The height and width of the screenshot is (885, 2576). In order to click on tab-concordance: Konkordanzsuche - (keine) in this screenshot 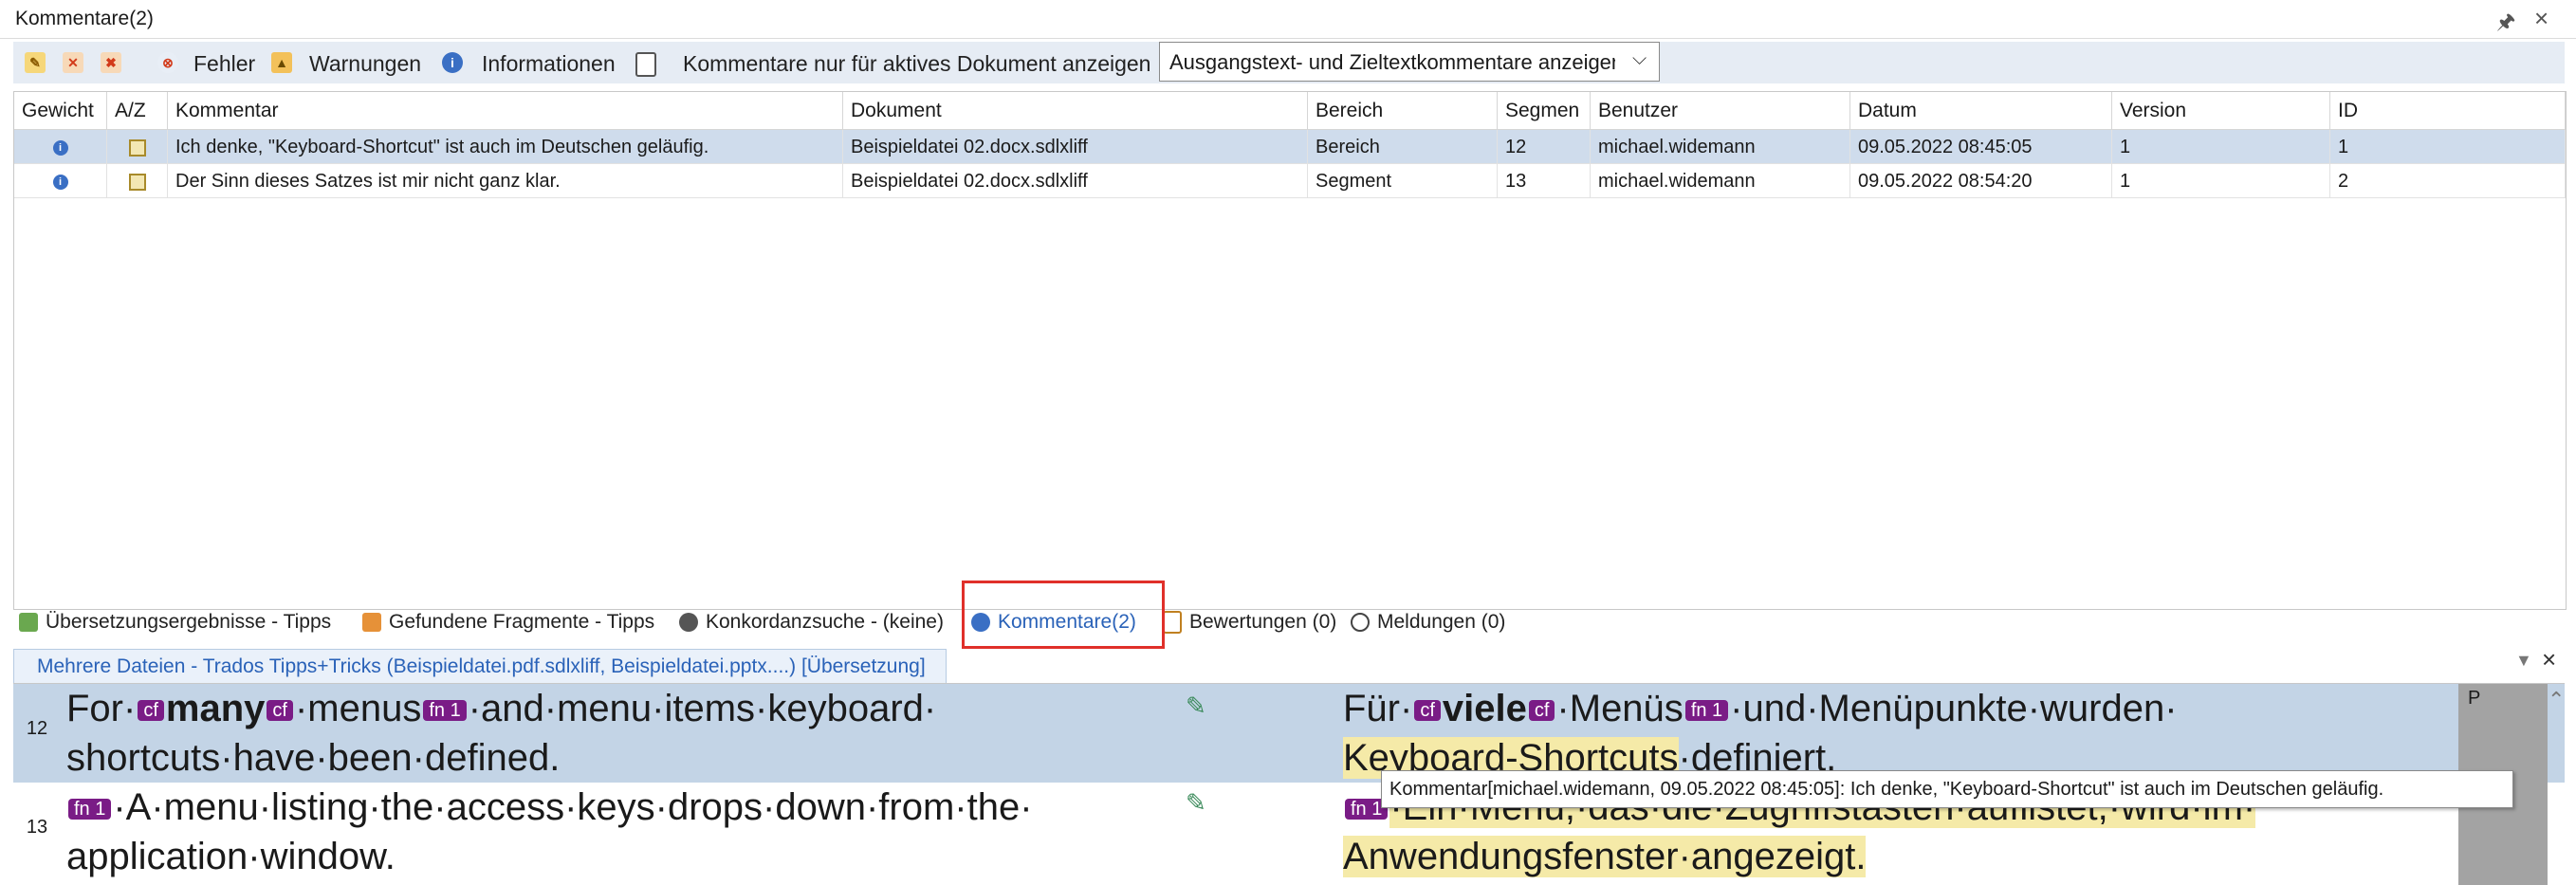, I will do `click(811, 622)`.